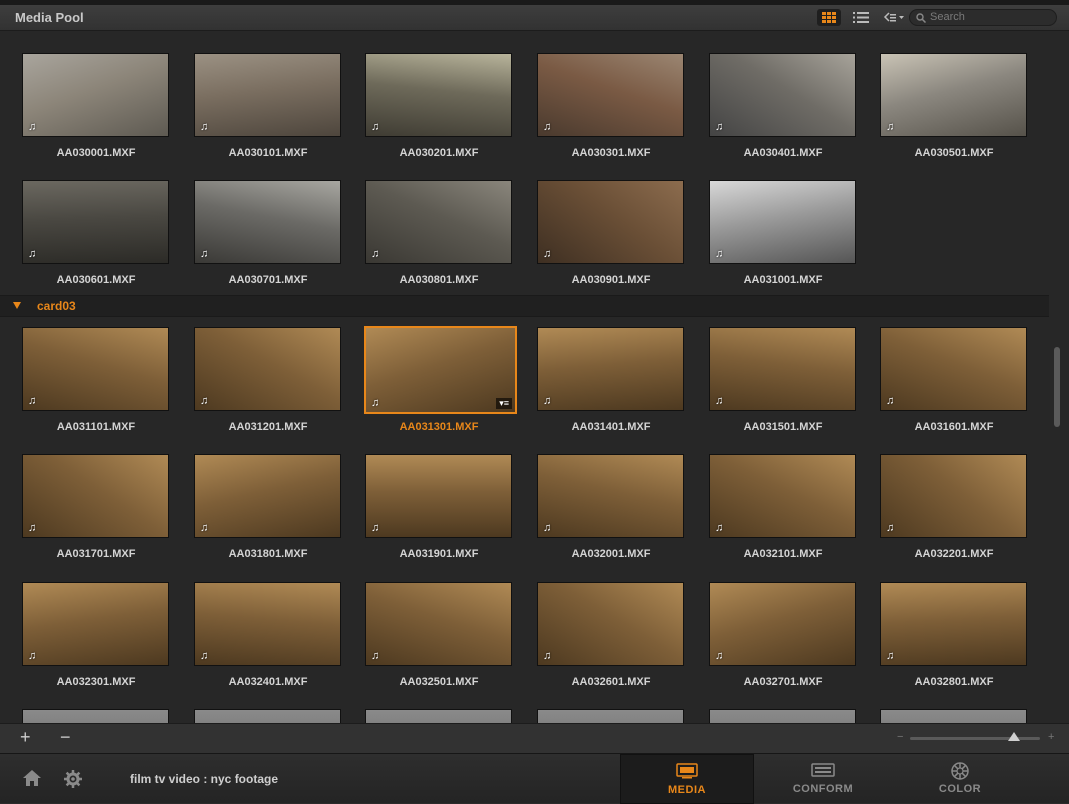  Describe the element at coordinates (921, 18) in the screenshot. I see `search-icon` at that location.